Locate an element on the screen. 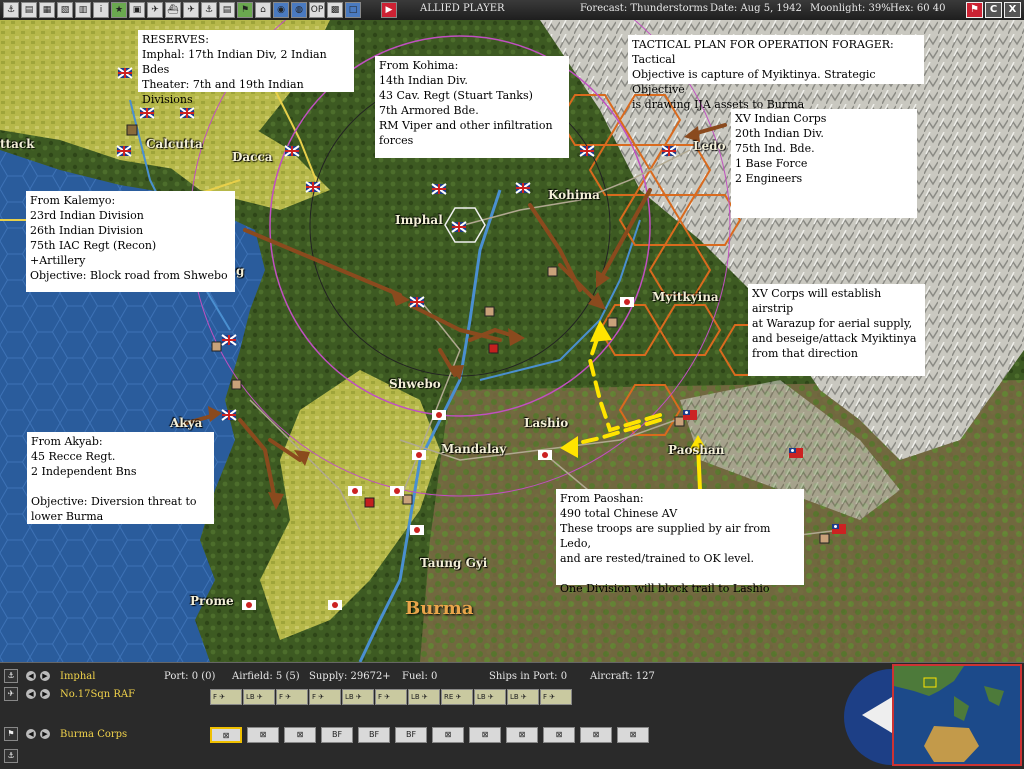 The height and width of the screenshot is (769, 1024). report-icon: ▦ is located at coordinates (47, 10).